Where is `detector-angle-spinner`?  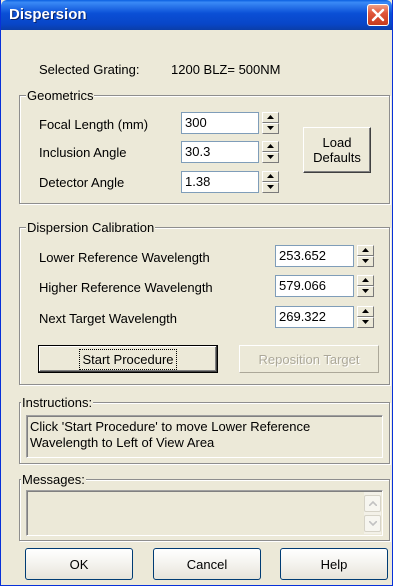
detector-angle-spinner is located at coordinates (270, 182).